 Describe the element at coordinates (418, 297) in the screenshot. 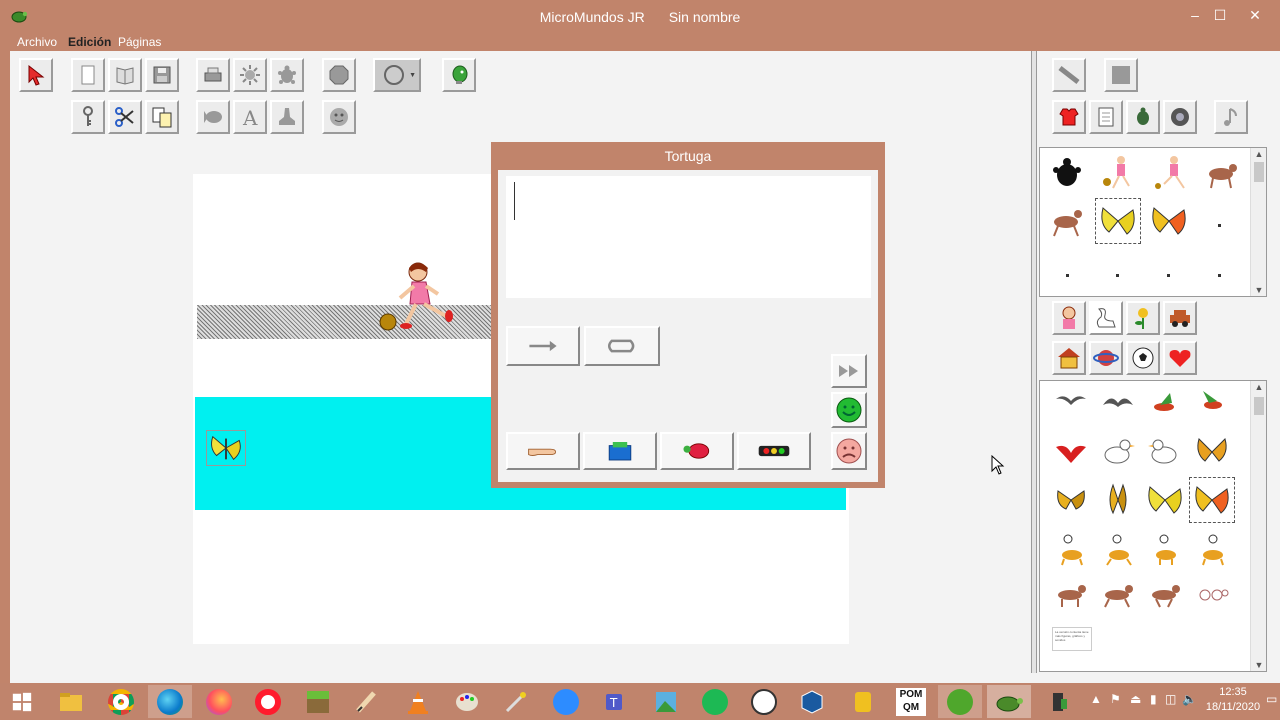

I see `girl-with-ball-sprite` at that location.